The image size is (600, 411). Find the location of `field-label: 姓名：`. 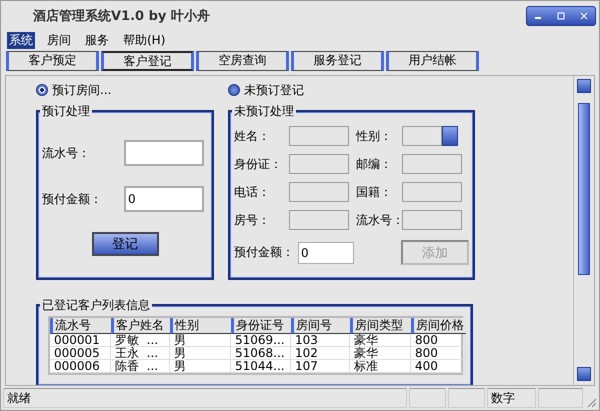

field-label: 姓名： is located at coordinates (252, 136).